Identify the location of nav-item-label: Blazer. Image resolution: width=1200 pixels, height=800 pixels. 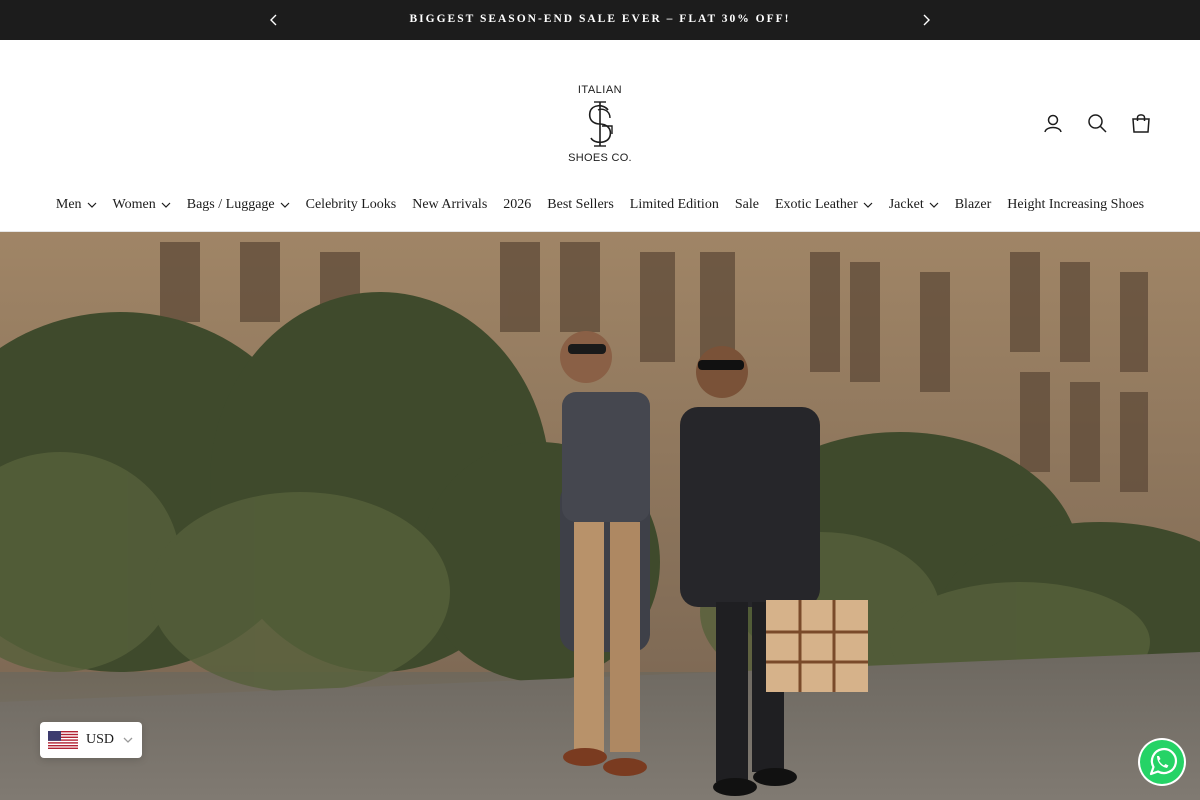
(973, 204).